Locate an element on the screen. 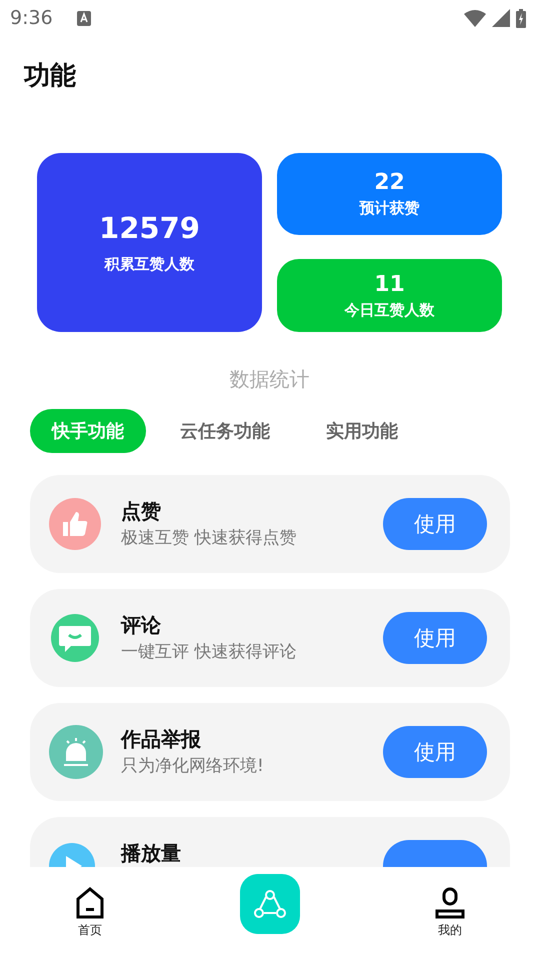 This screenshot has width=540, height=960. category-tab: 实用功能 is located at coordinates (362, 431).